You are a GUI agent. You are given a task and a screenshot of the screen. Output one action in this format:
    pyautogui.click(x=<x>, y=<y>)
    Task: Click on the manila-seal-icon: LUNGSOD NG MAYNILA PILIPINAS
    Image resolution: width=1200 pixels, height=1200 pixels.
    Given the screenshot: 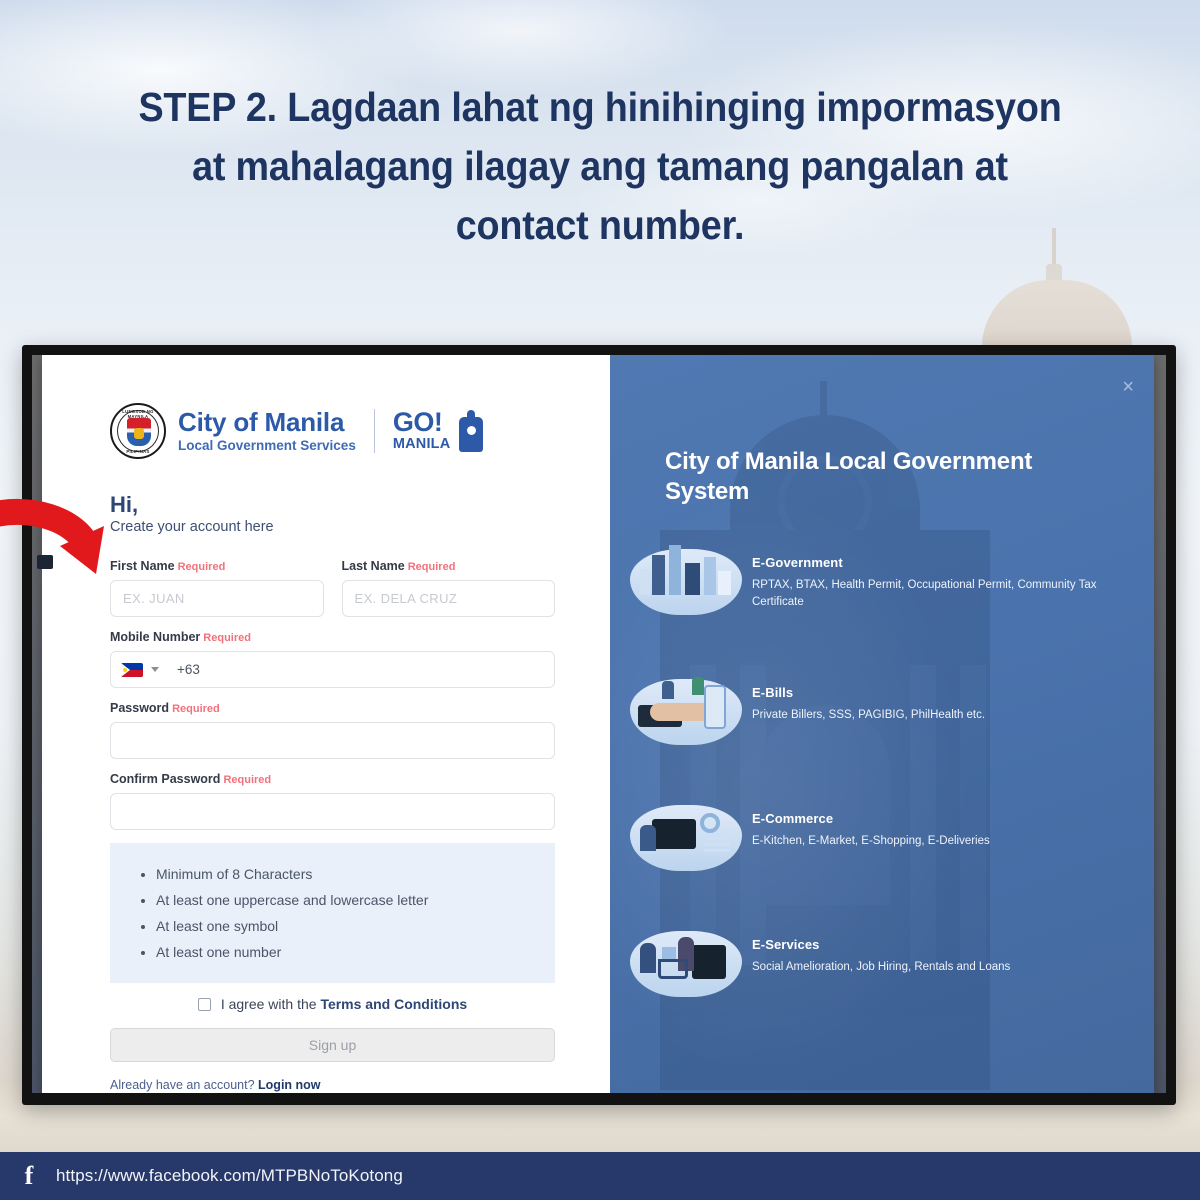 What is the action you would take?
    pyautogui.click(x=138, y=431)
    